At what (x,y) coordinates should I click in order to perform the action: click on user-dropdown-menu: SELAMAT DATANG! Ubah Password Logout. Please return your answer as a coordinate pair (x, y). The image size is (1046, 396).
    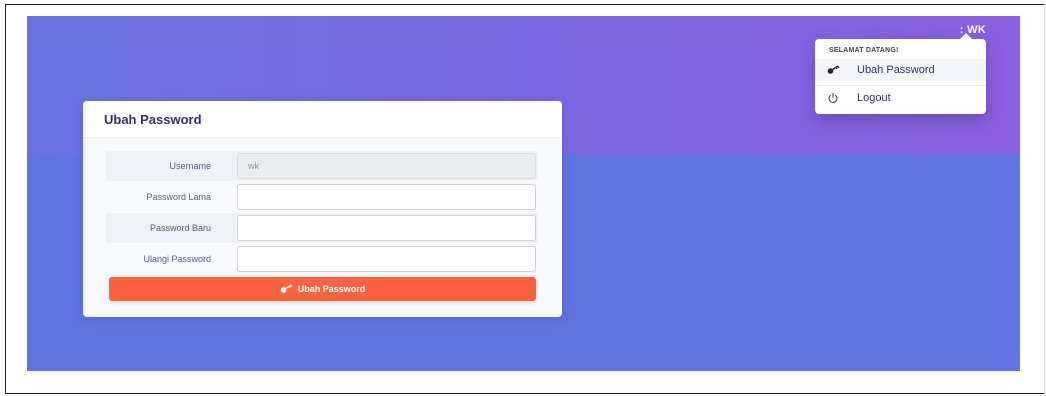
    Looking at the image, I should click on (900, 73).